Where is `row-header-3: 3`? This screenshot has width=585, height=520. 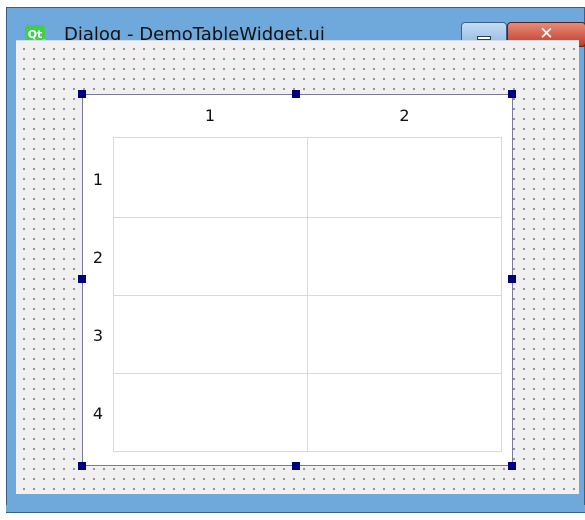
row-header-3: 3 is located at coordinates (98, 335).